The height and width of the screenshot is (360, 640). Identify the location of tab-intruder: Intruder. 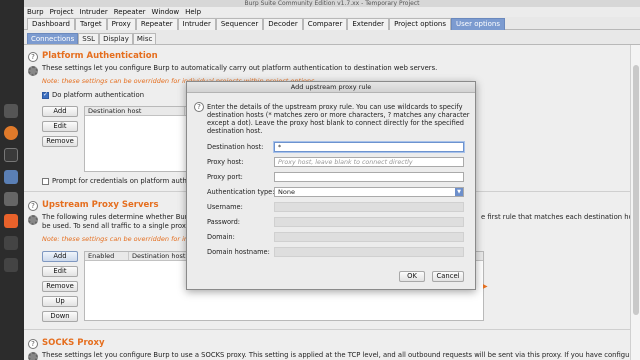
(196, 24).